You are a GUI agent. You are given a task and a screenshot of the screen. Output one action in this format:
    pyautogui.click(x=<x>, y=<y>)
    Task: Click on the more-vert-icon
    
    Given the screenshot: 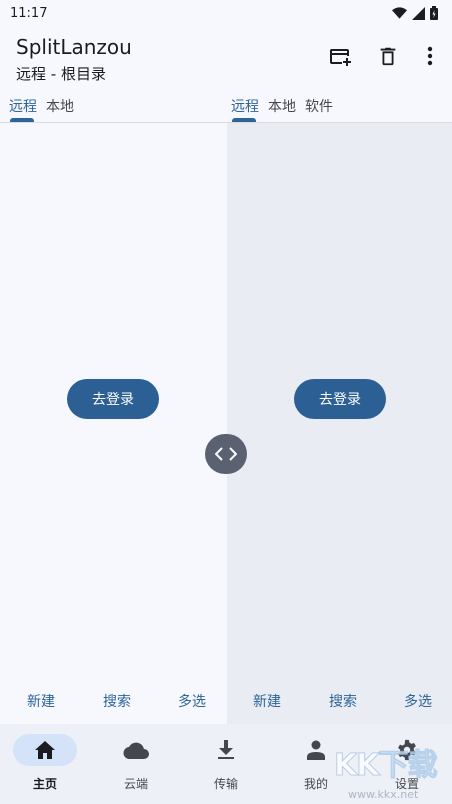 What is the action you would take?
    pyautogui.click(x=430, y=56)
    